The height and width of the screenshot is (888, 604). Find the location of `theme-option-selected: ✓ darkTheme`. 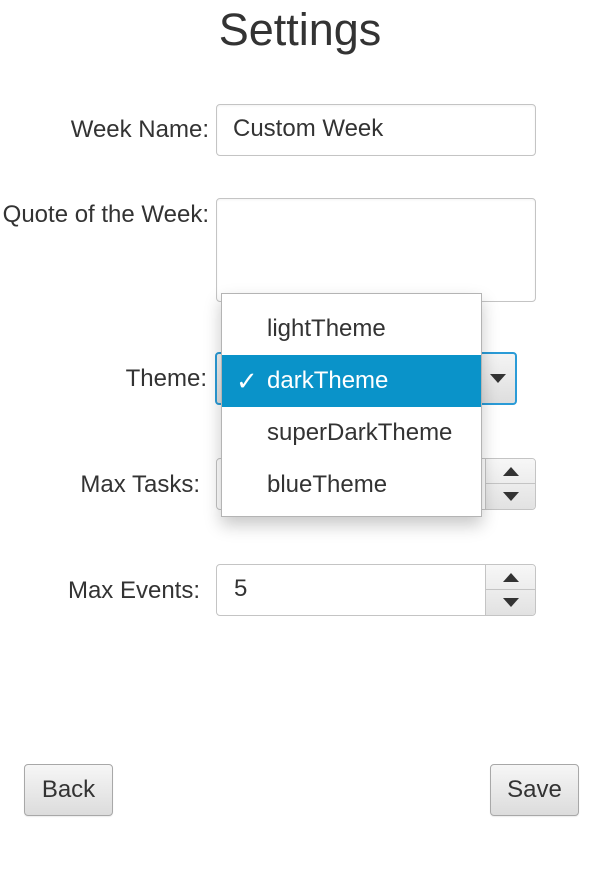

theme-option-selected: ✓ darkTheme is located at coordinates (351, 381).